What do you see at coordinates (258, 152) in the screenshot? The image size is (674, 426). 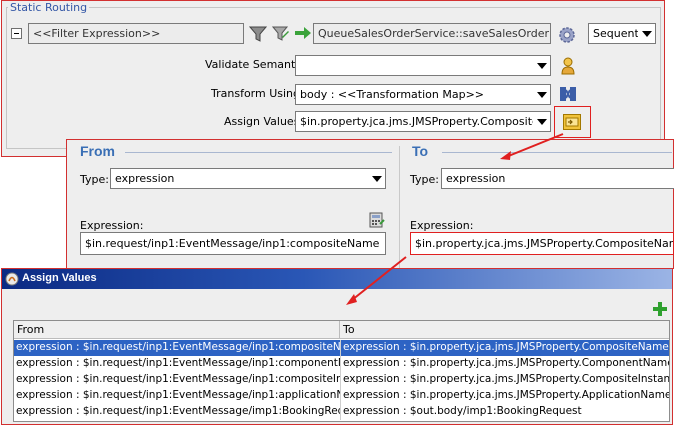 I see `from-title-rule` at bounding box center [258, 152].